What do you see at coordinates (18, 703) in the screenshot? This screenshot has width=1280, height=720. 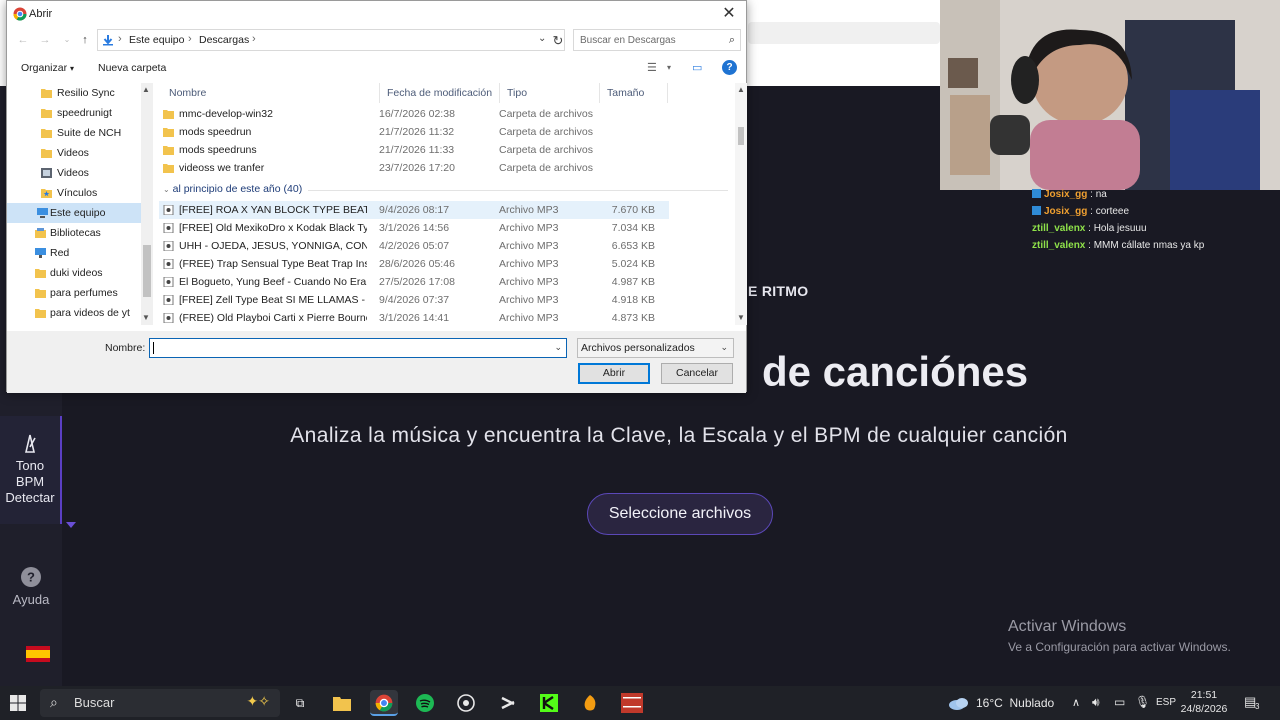 I see `windows-start-icon` at bounding box center [18, 703].